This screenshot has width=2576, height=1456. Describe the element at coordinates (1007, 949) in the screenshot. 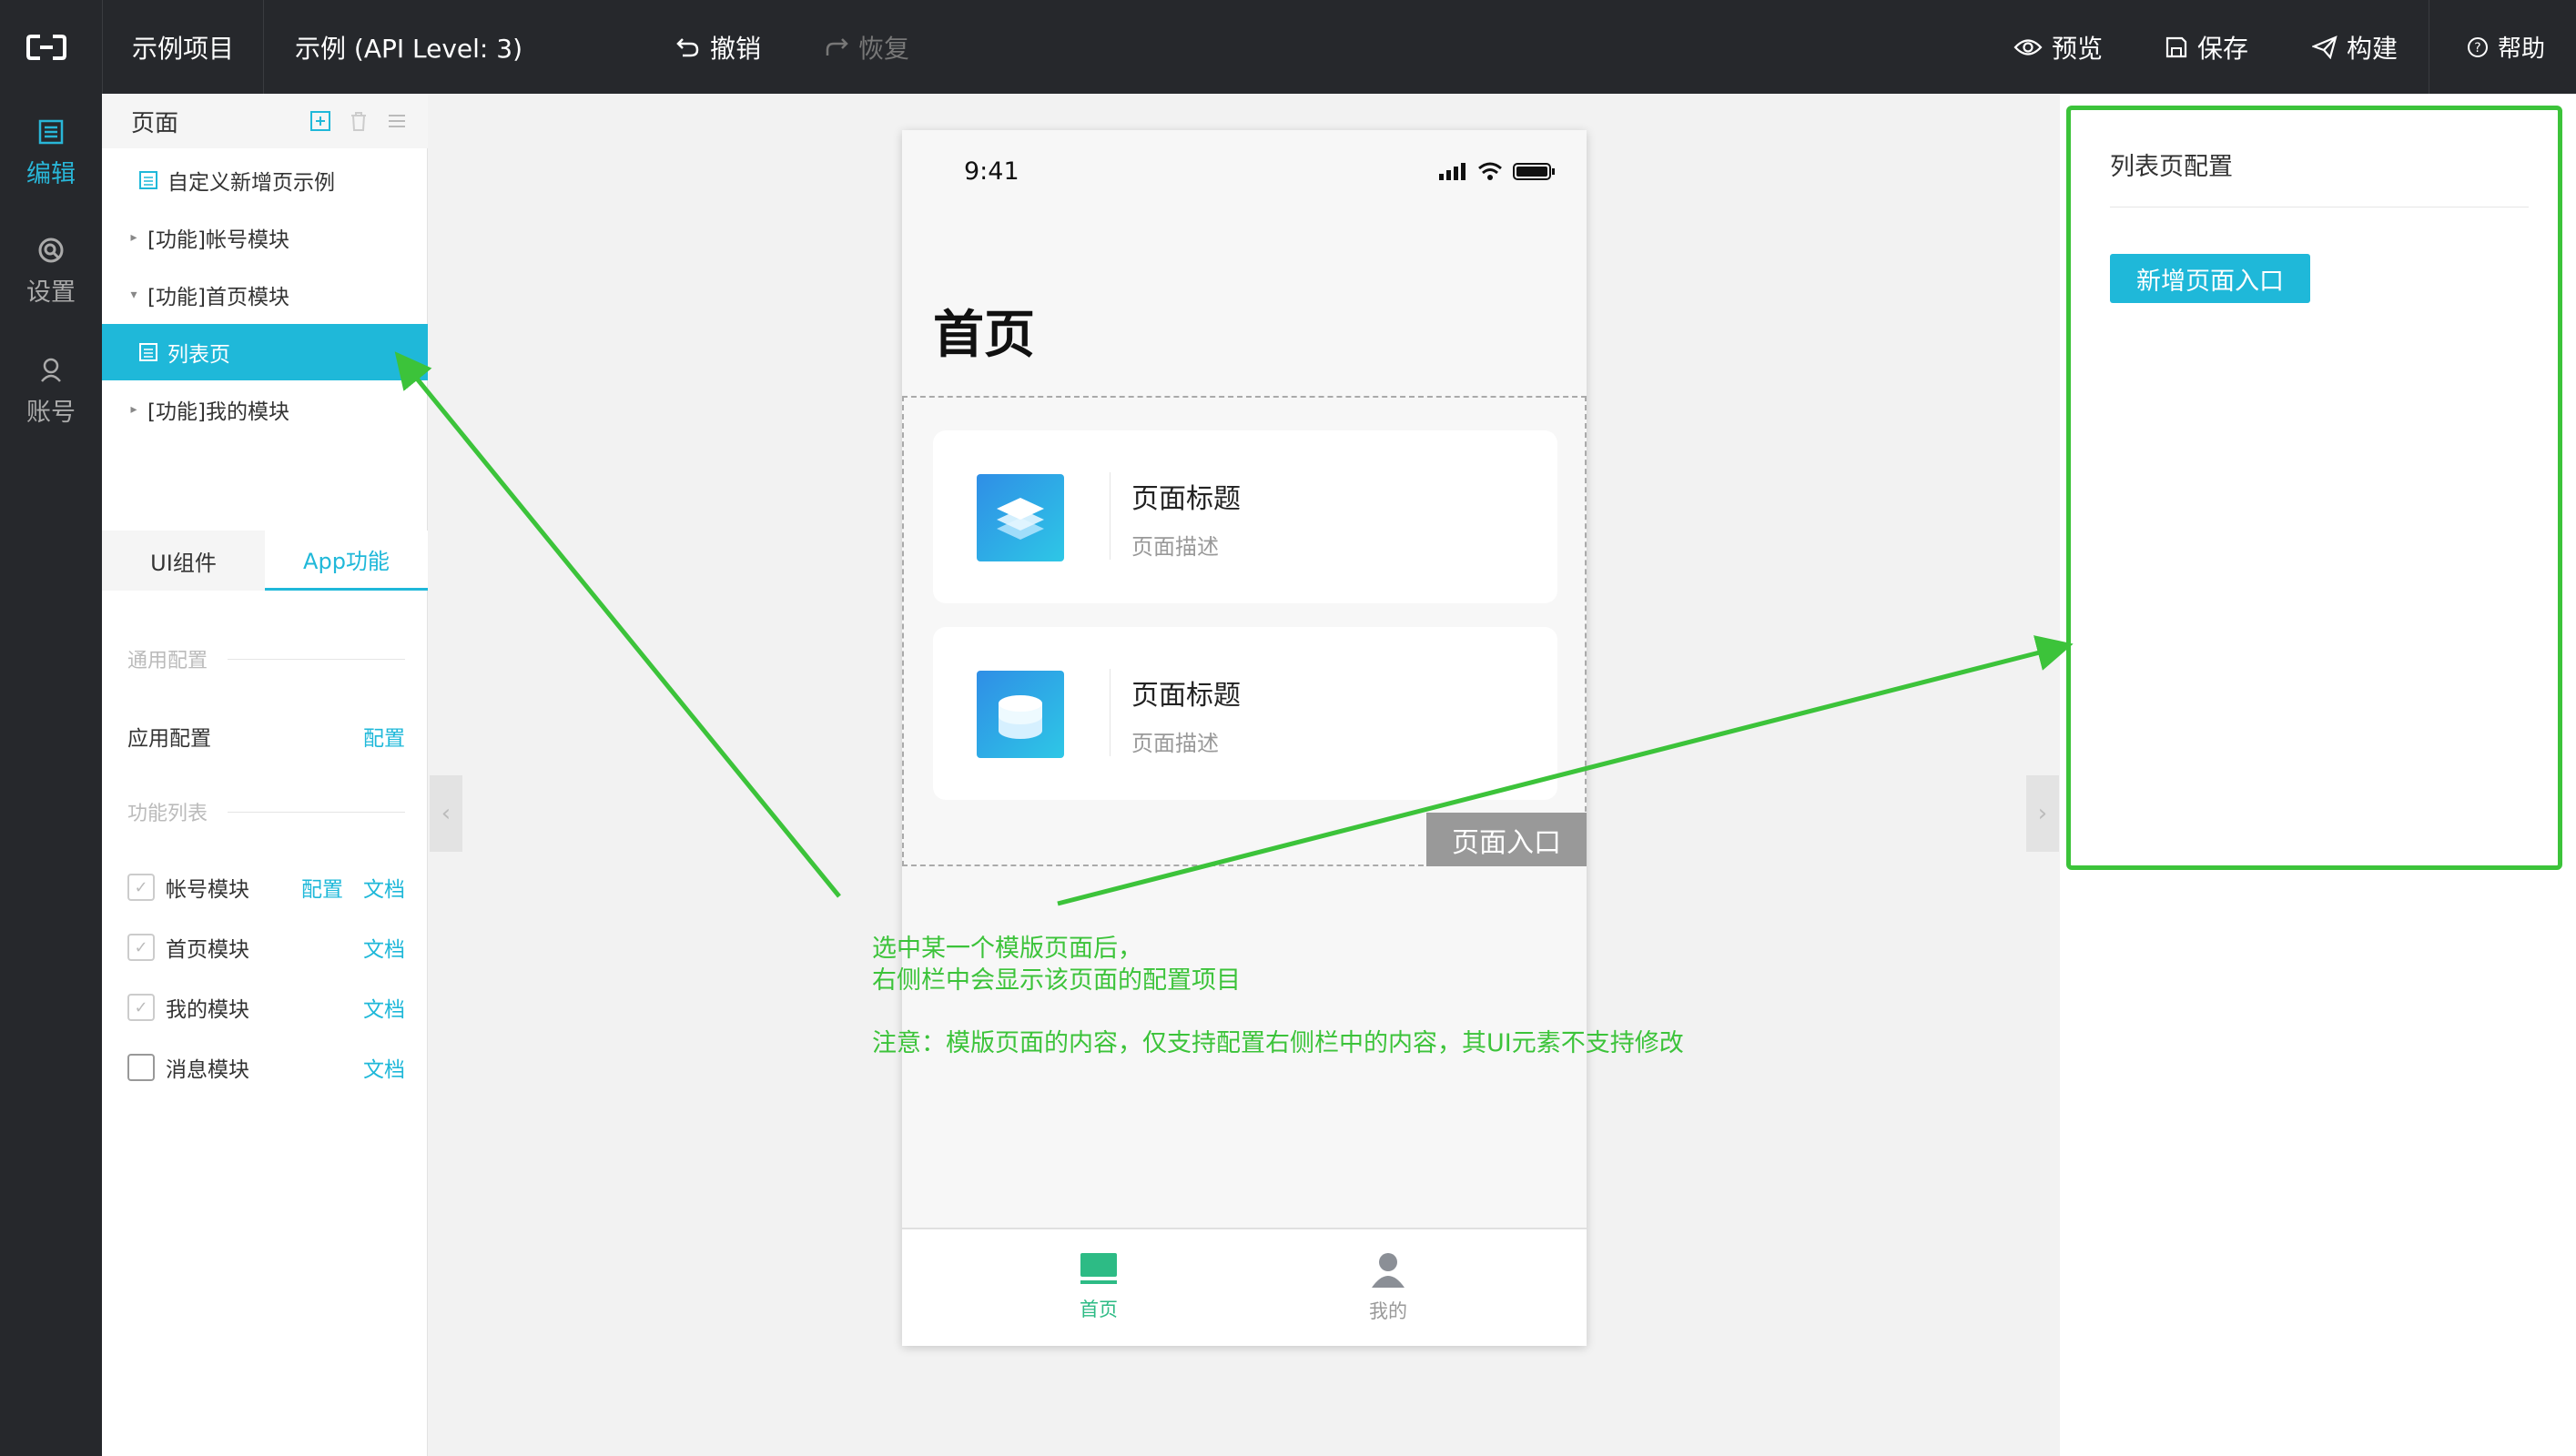

I see `annotation-line-1: 选中某一个模版页面后，` at that location.